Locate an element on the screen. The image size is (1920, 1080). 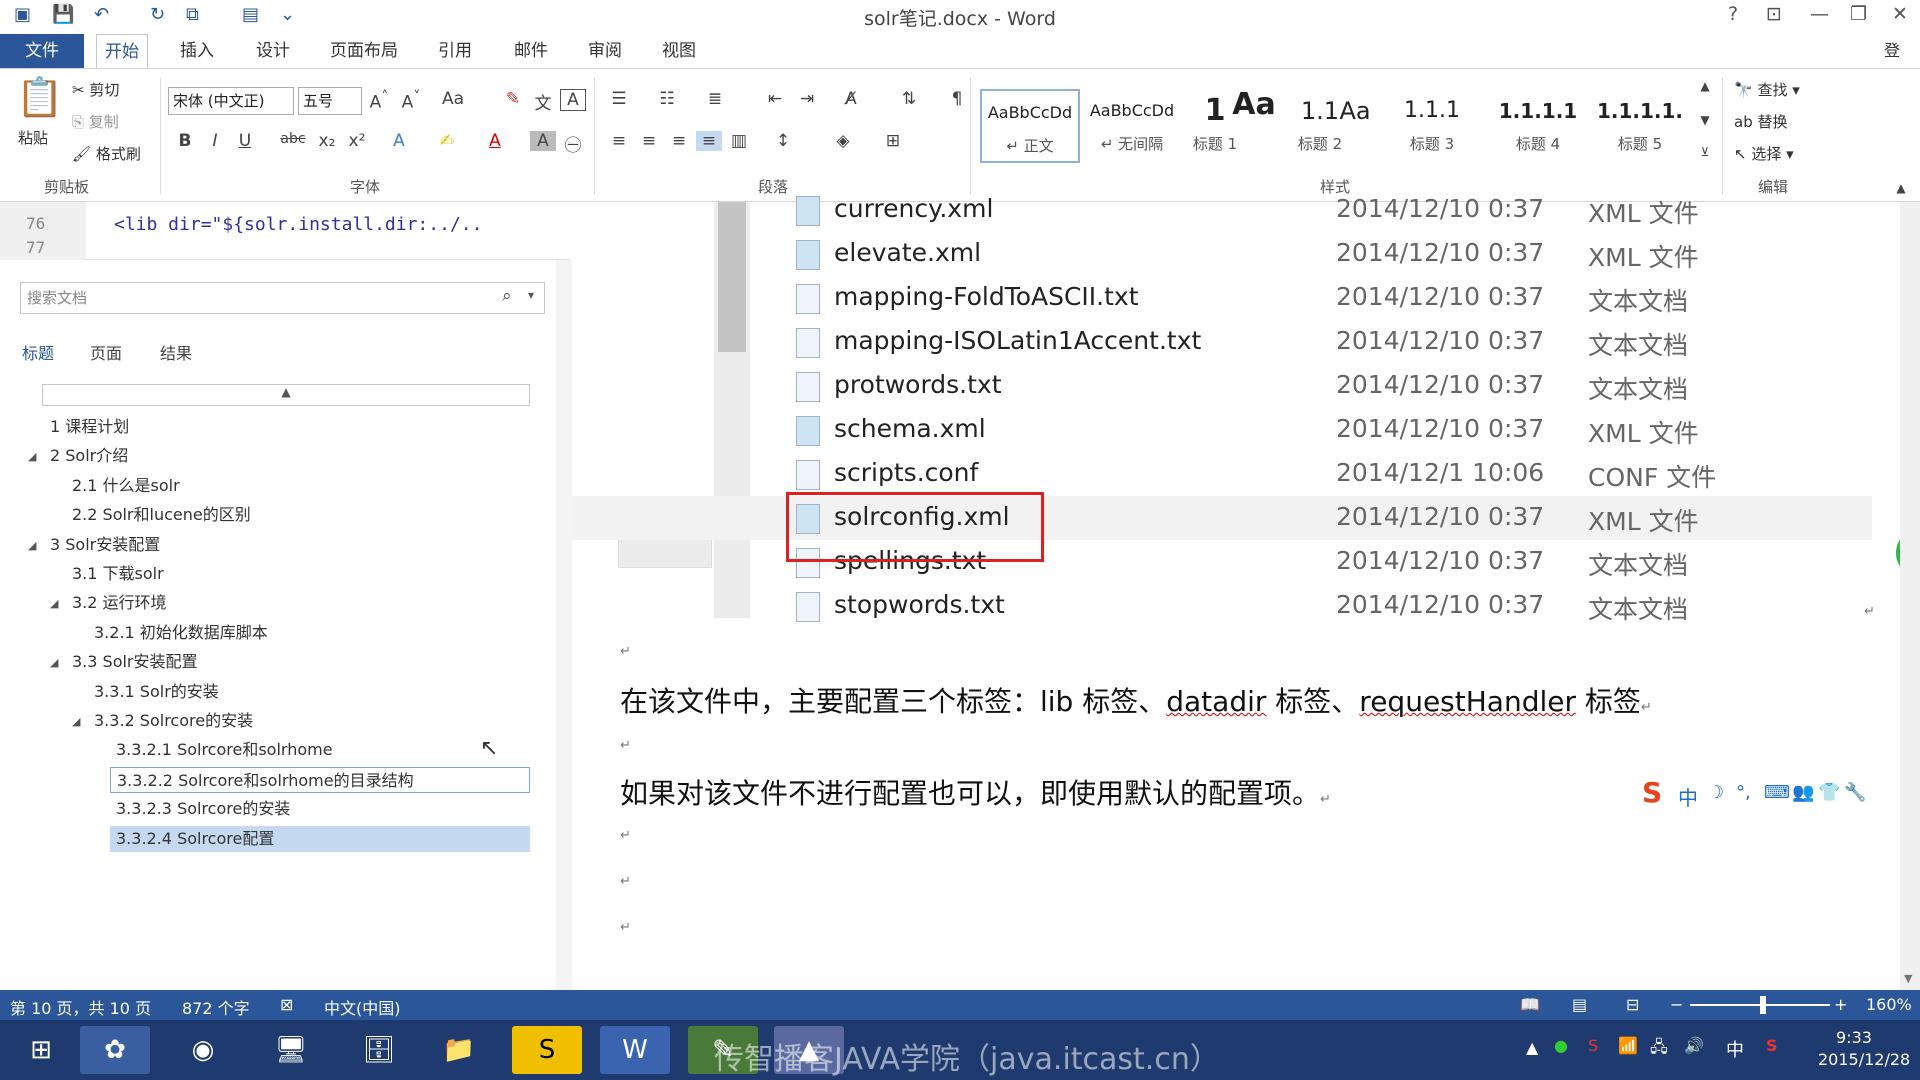
doc-paragraph-2: 如果对该文件不进行配置也可以，即使用默认的配置项。↵ is located at coordinates (975, 792).